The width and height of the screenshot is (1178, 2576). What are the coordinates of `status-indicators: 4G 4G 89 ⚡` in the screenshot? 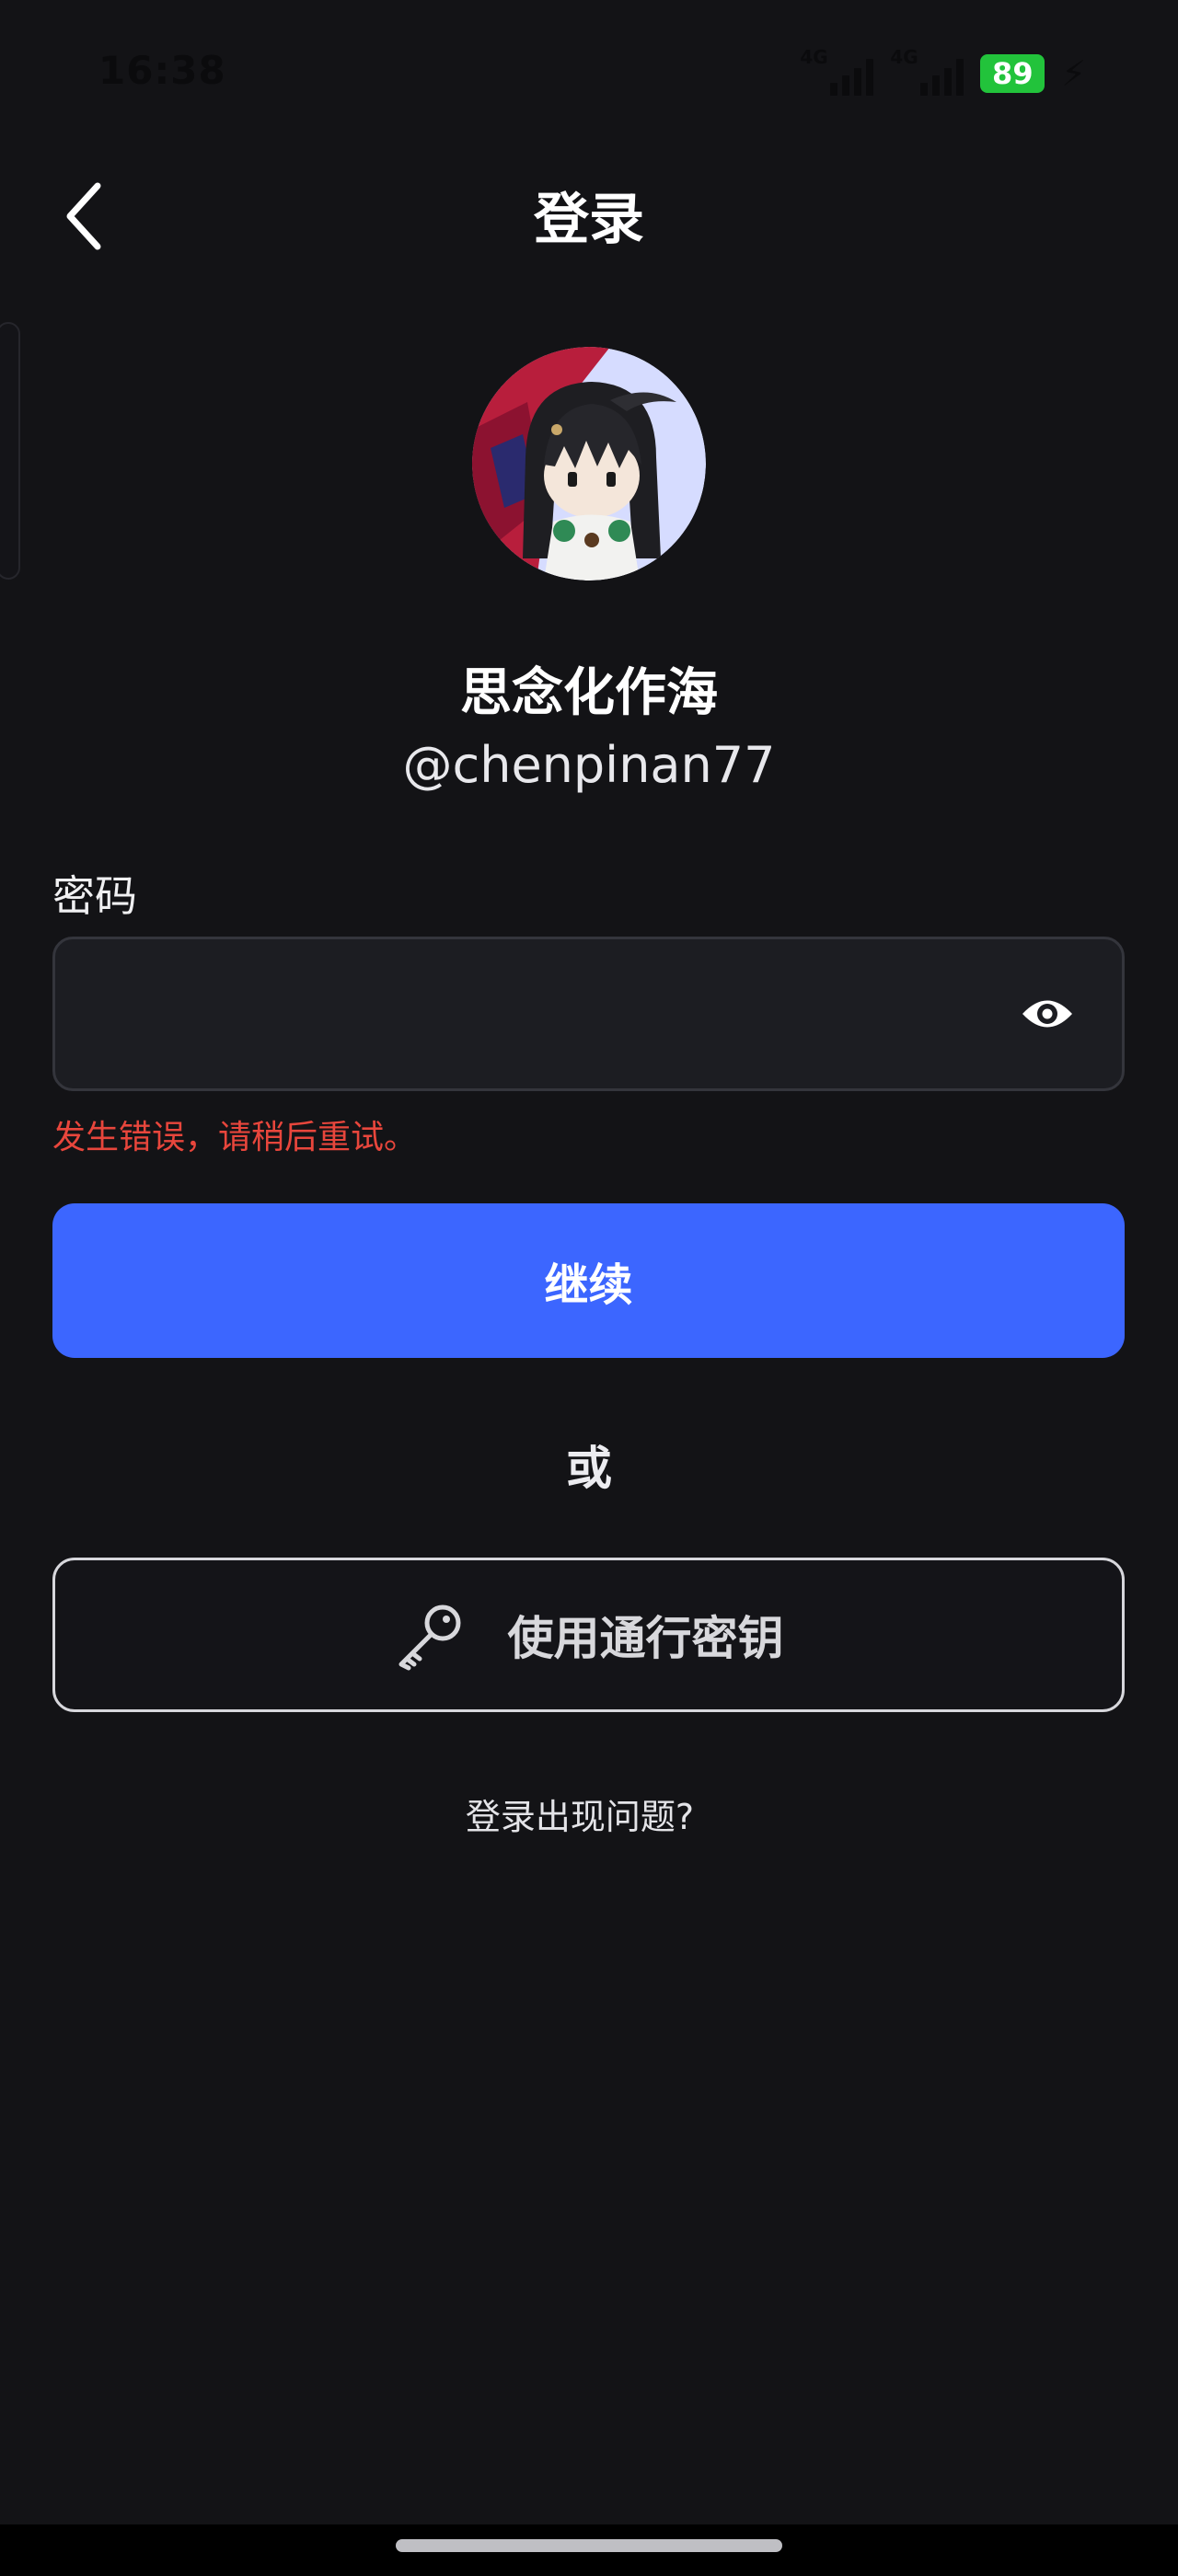 It's located at (943, 71).